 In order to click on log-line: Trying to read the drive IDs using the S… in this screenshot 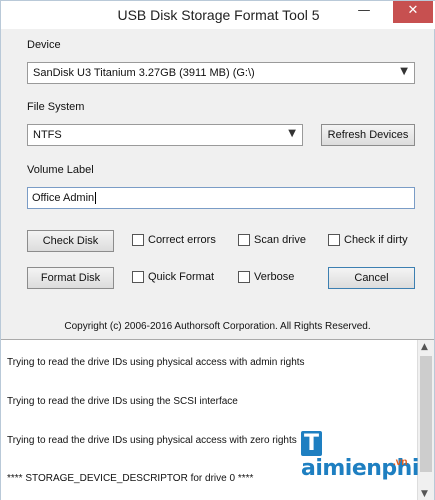, I will do `click(122, 401)`.